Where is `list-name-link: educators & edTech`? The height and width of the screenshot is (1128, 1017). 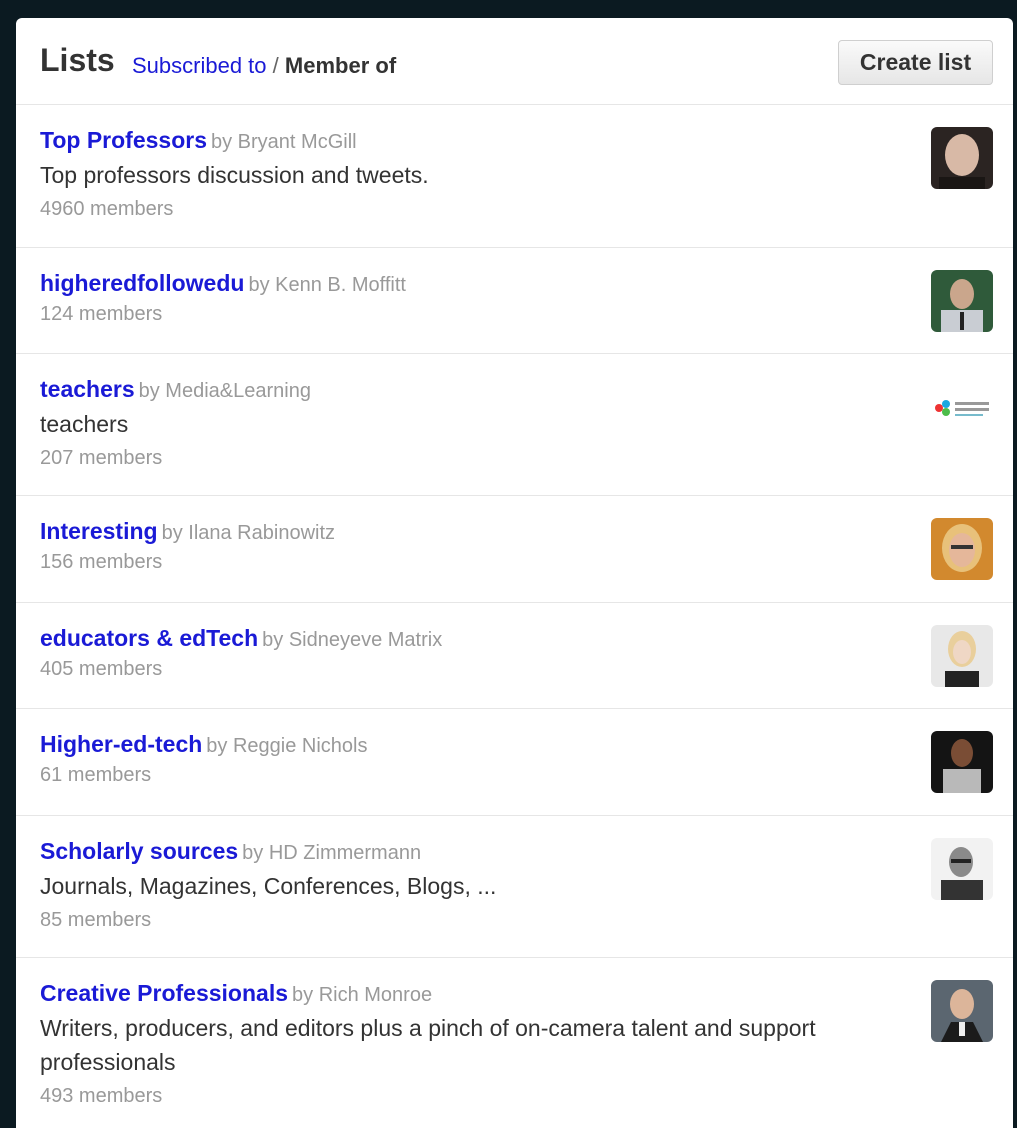
list-name-link: educators & edTech is located at coordinates (149, 638).